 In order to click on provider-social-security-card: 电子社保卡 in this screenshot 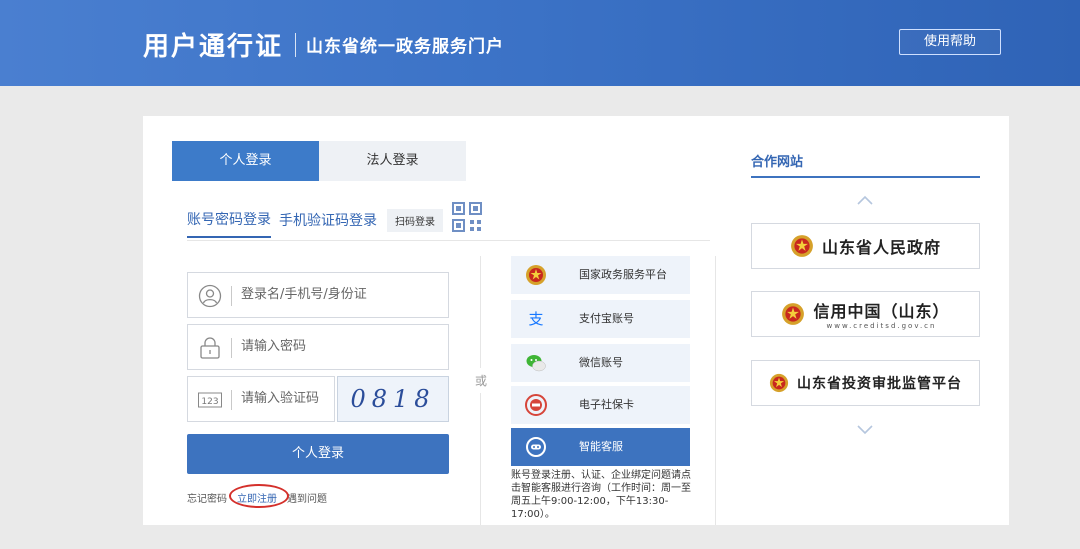, I will do `click(600, 405)`.